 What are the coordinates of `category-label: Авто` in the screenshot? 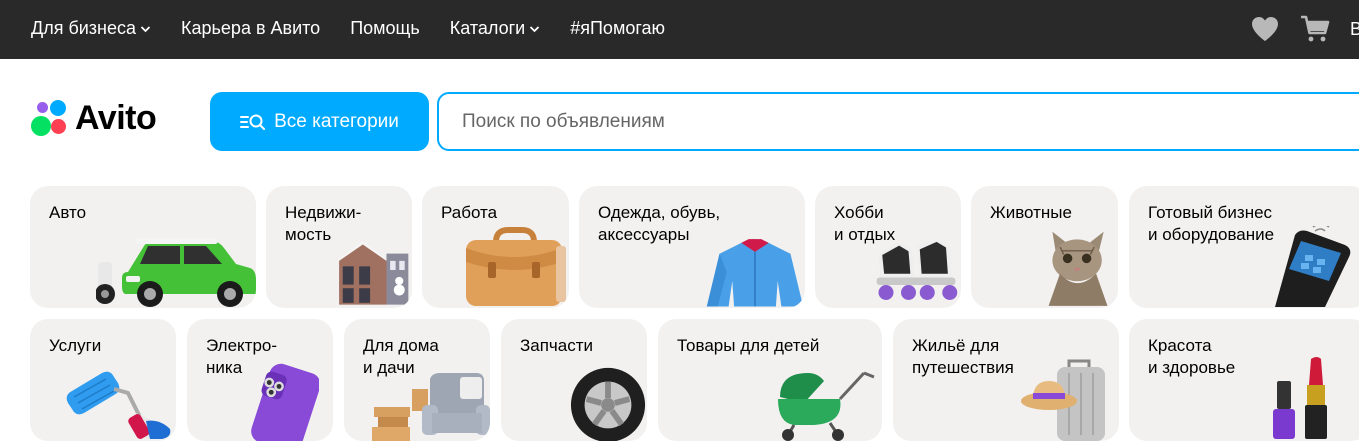 It's located at (68, 212).